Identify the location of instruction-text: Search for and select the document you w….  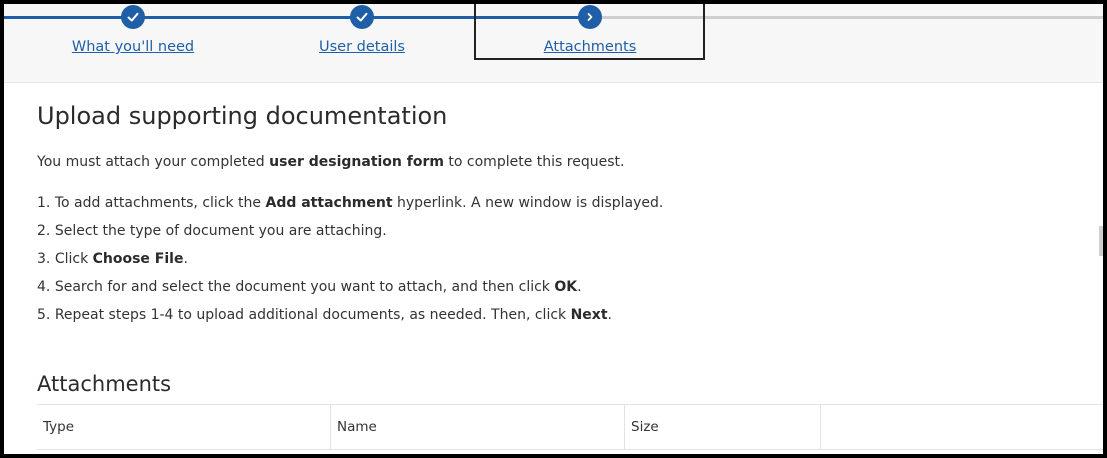
(304, 287).